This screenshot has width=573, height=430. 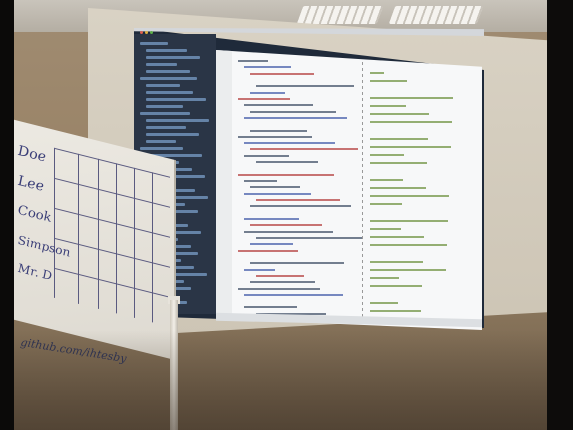 What do you see at coordinates (224, 190) in the screenshot?
I see `line-number-gutter` at bounding box center [224, 190].